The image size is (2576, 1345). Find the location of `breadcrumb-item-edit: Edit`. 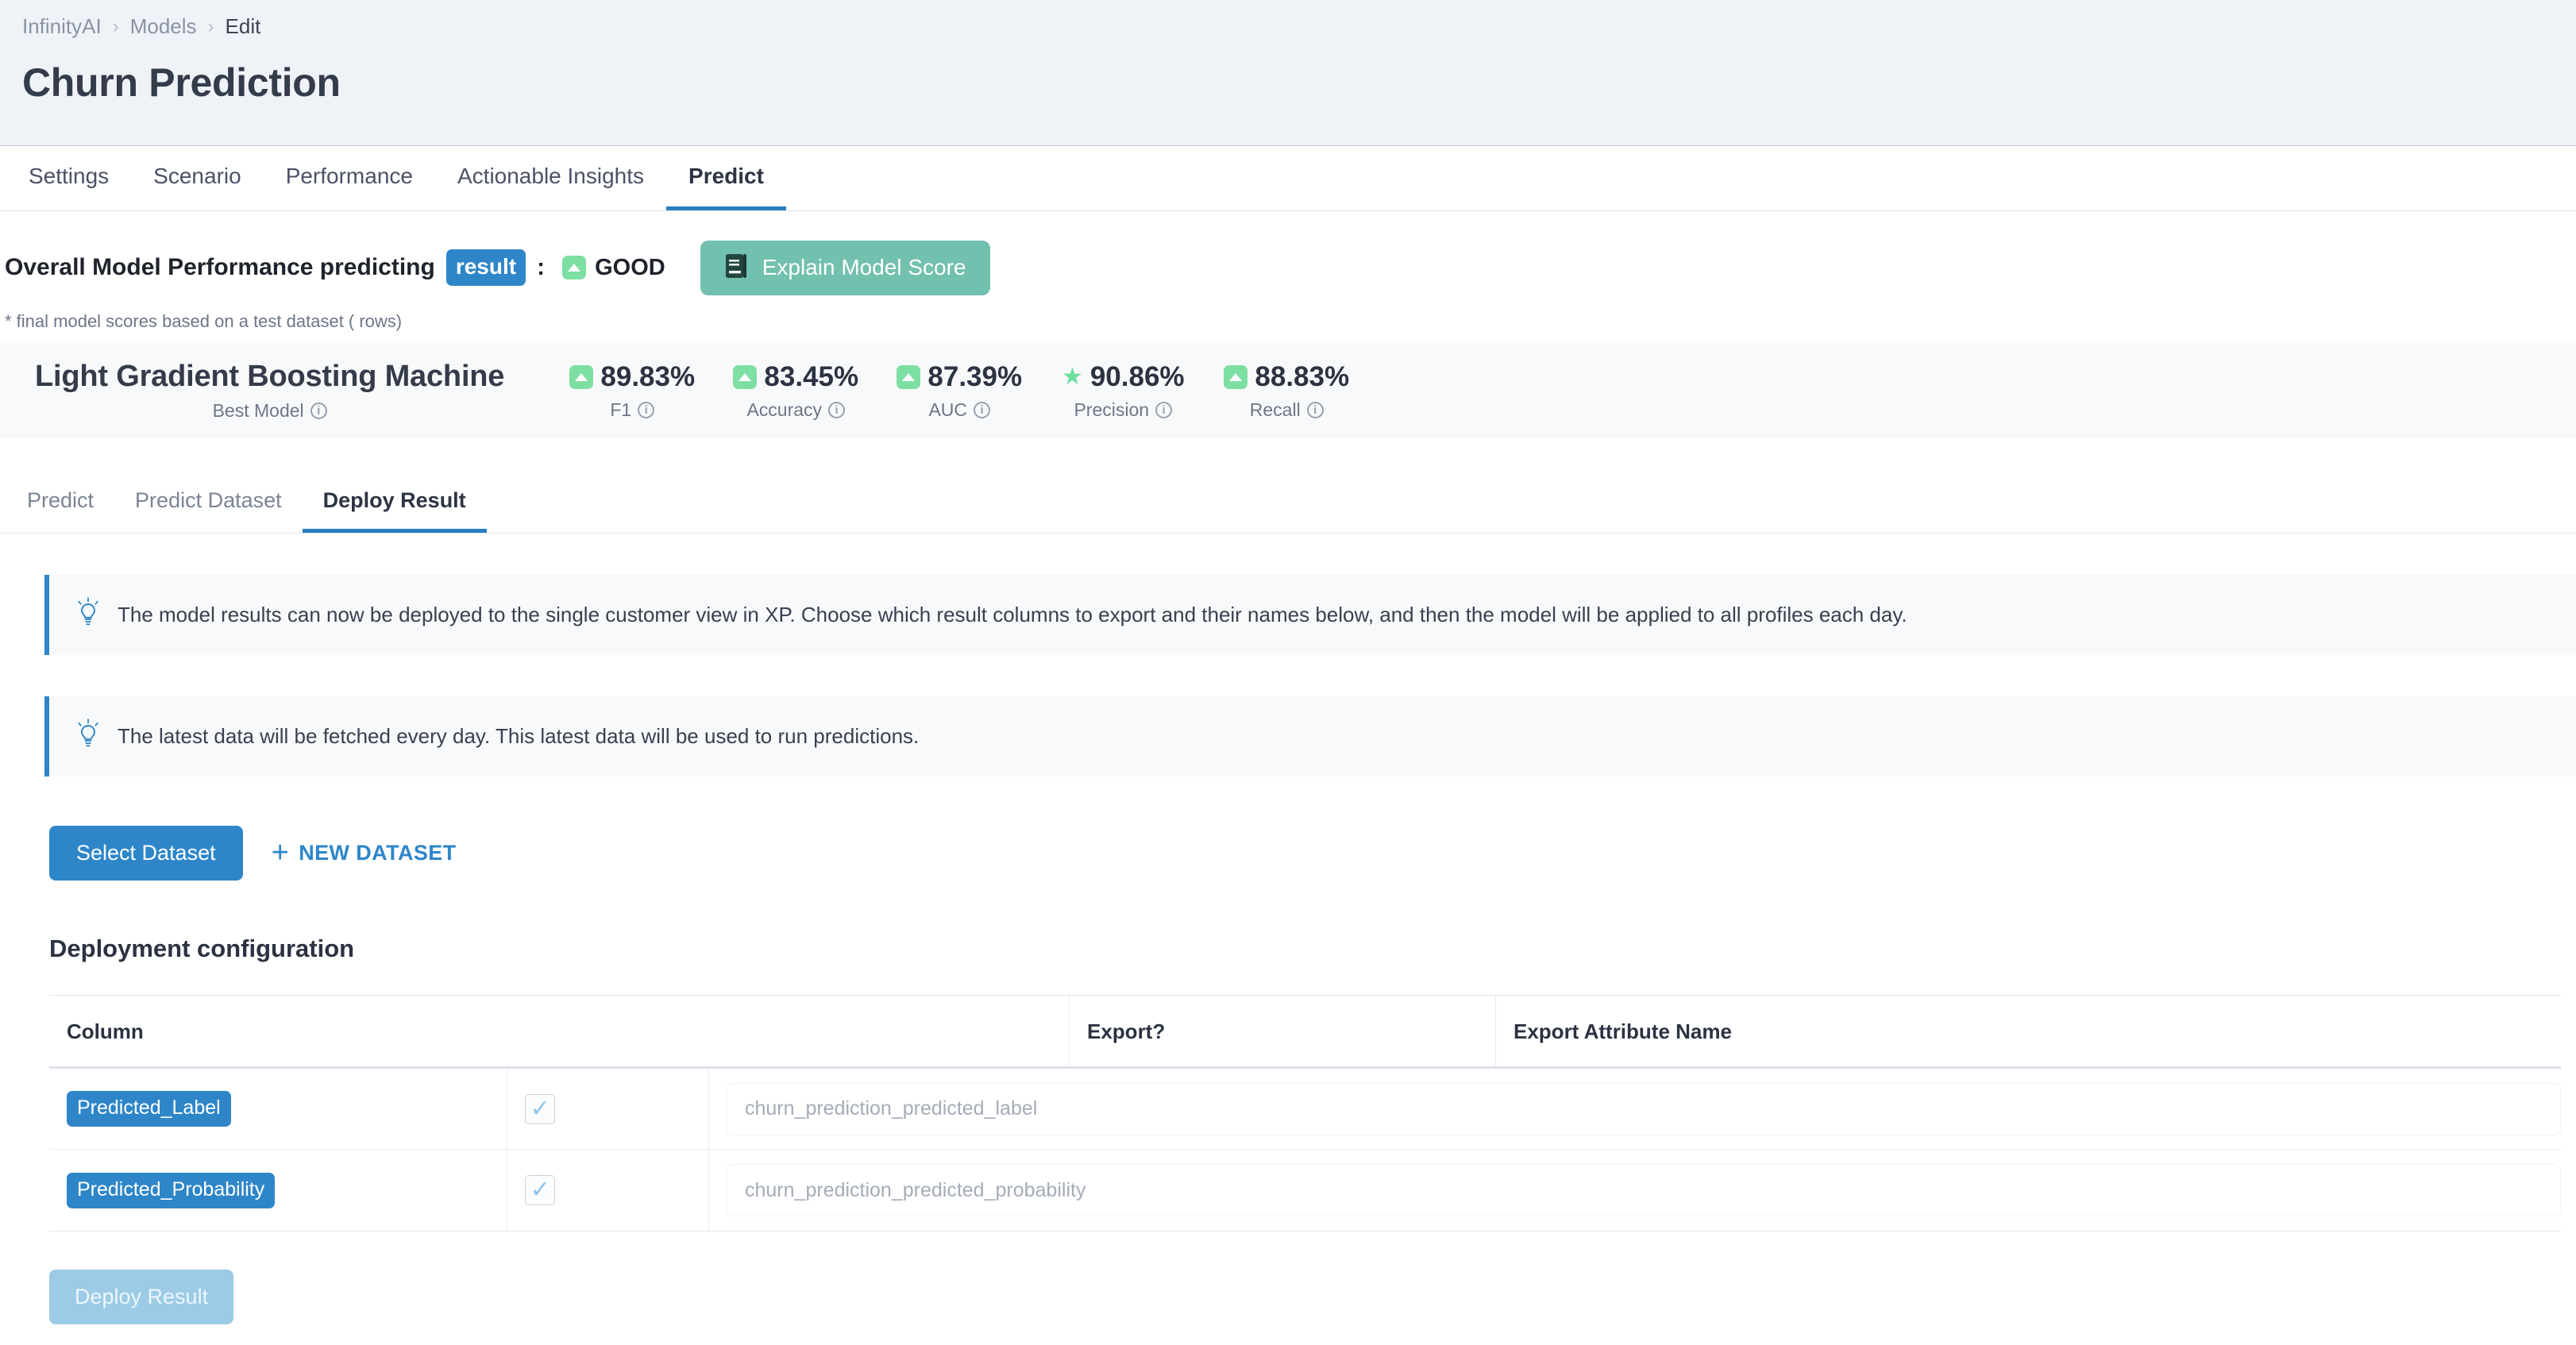

breadcrumb-item-edit: Edit is located at coordinates (243, 26).